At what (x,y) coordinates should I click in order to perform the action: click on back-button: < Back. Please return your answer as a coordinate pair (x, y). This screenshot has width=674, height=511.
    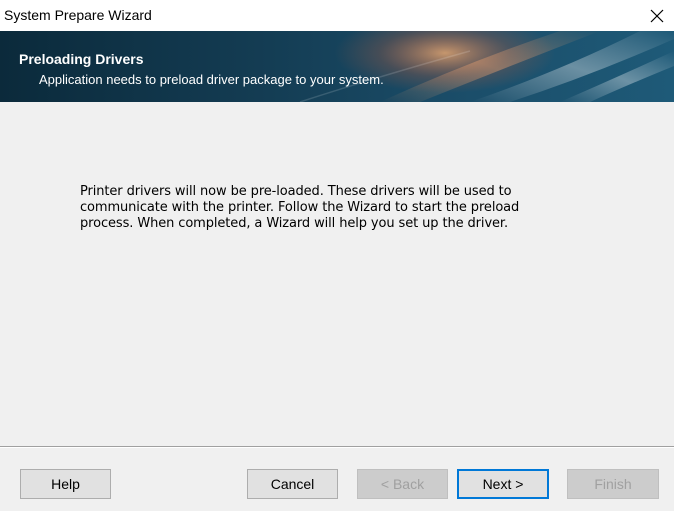
    Looking at the image, I should click on (402, 484).